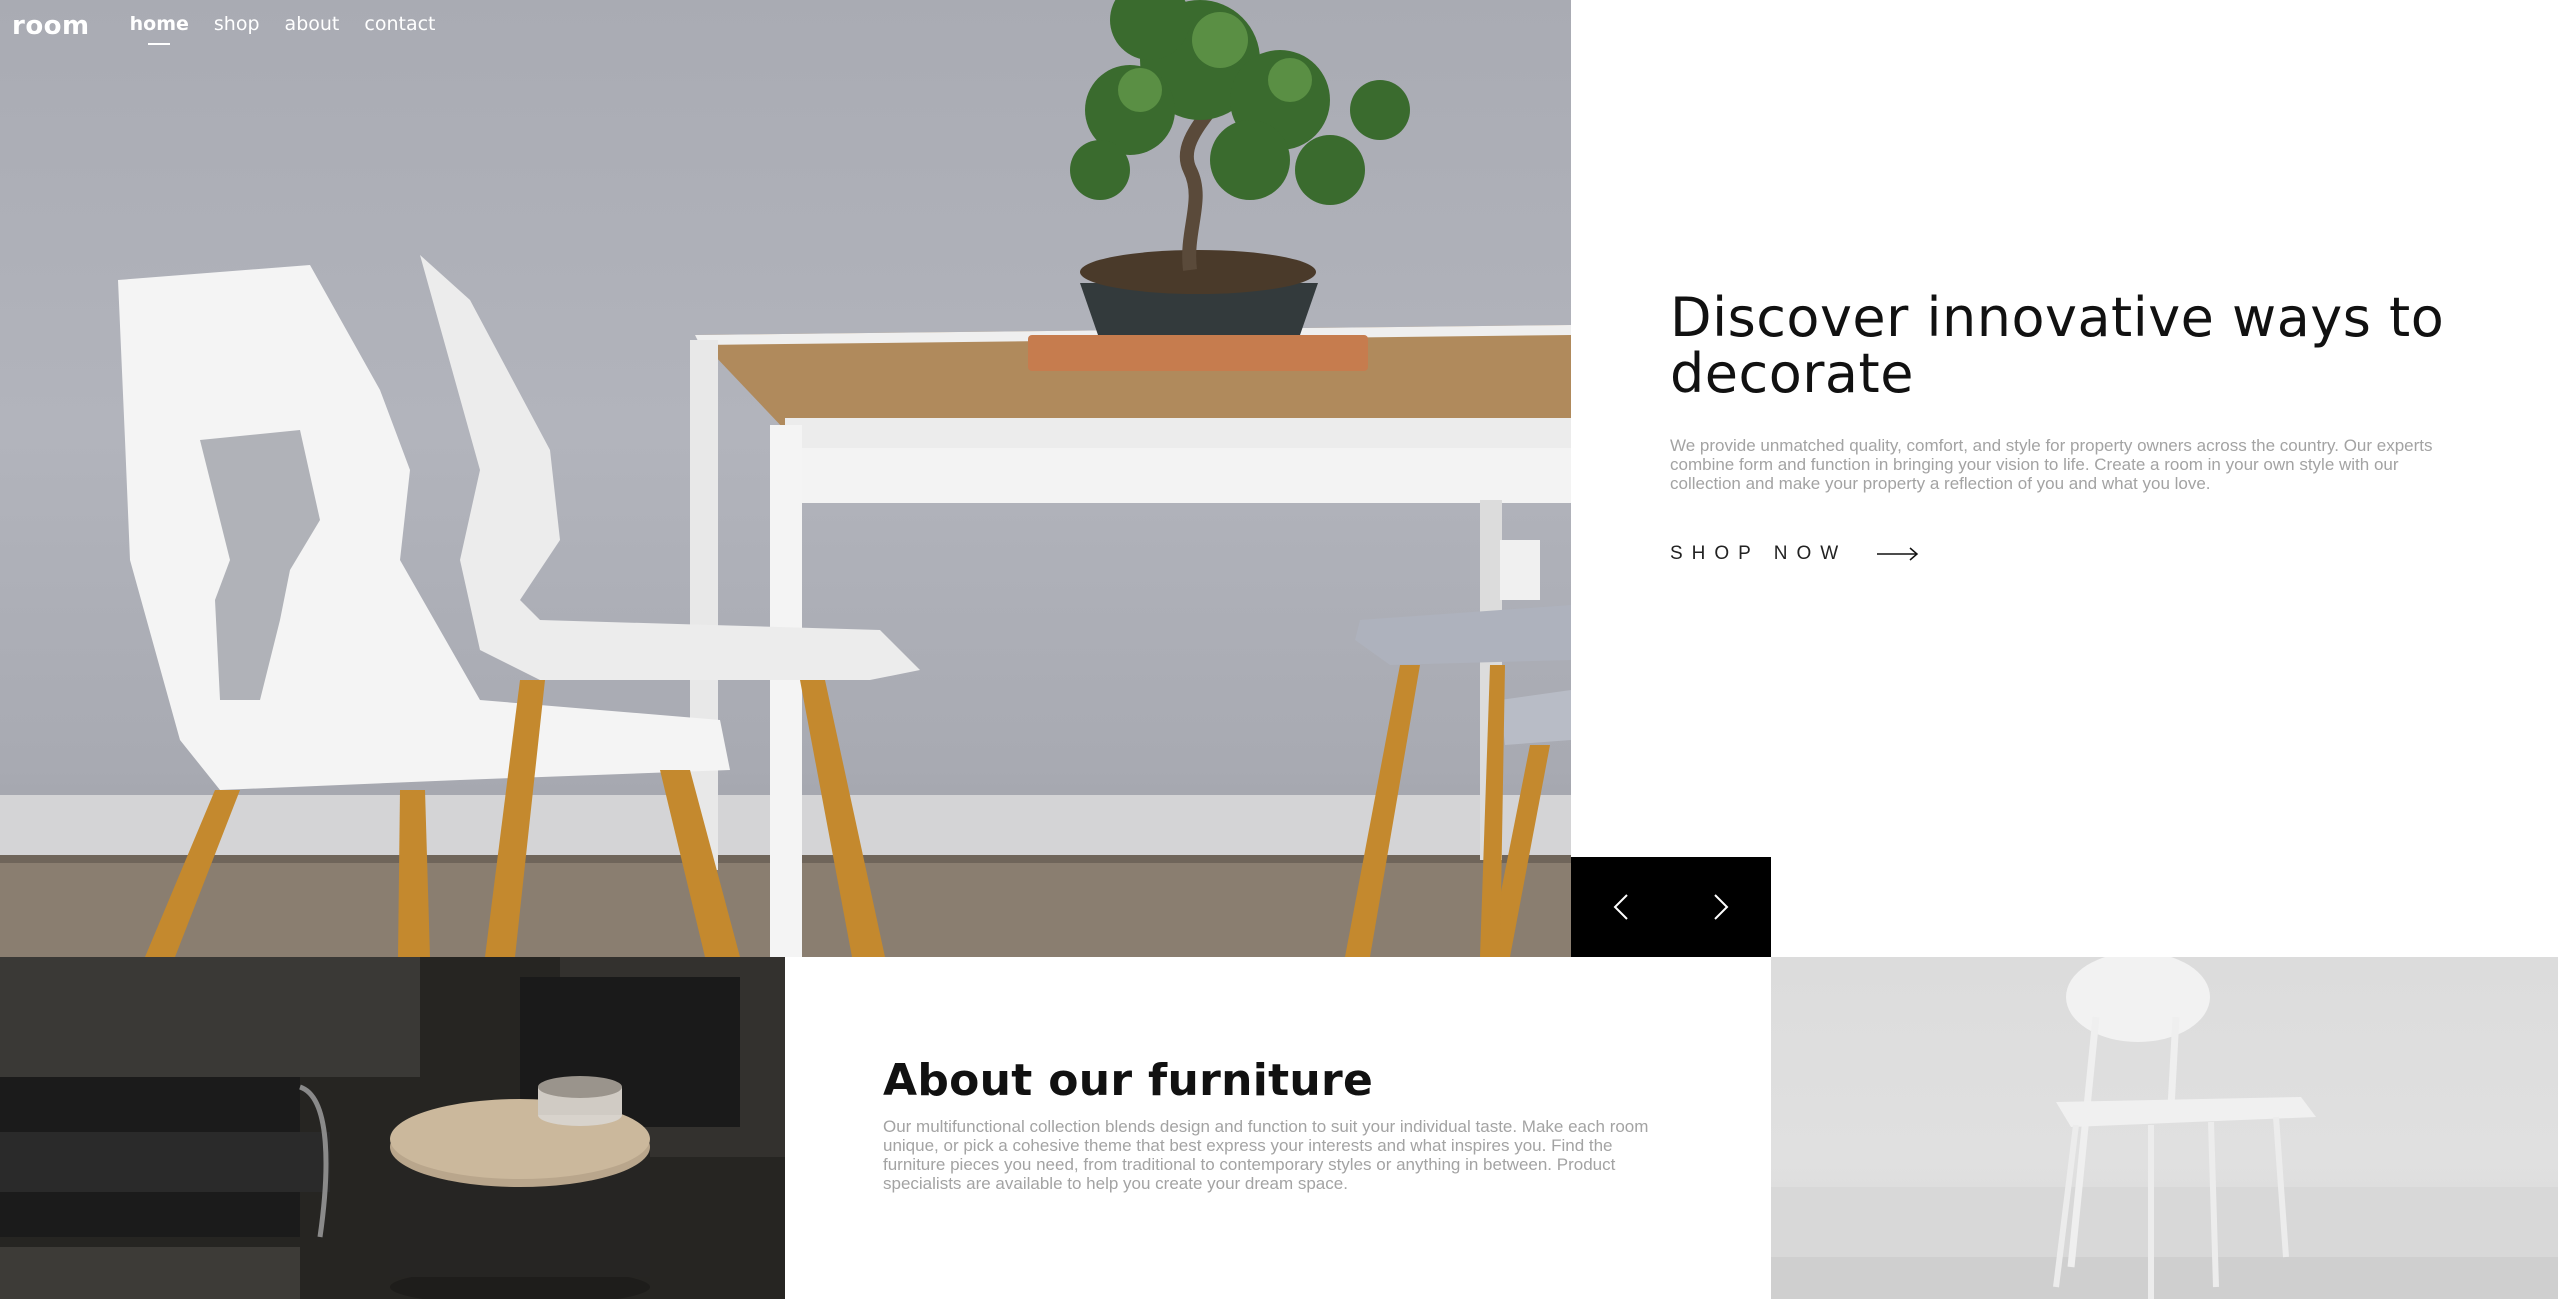  I want to click on shop-now-label: SHOP NOW, so click(1759, 553).